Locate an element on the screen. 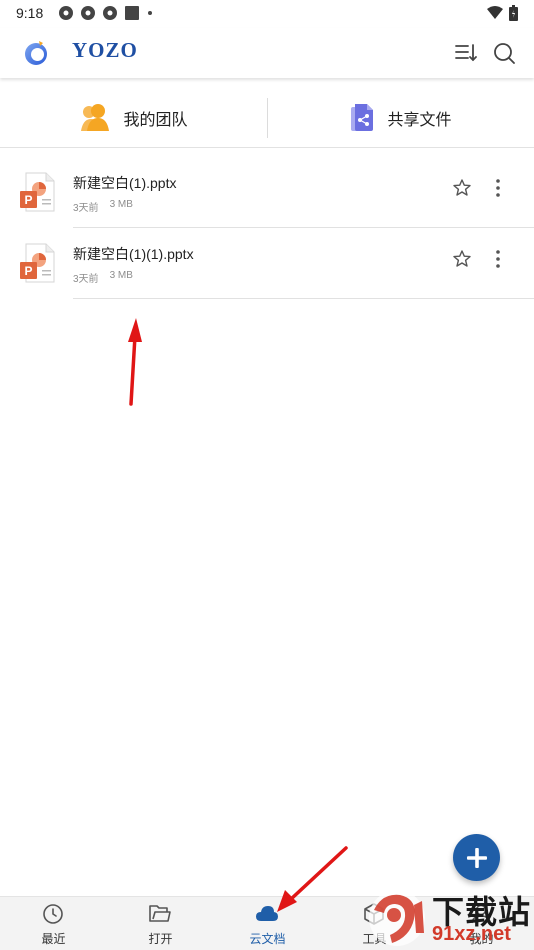  app-title: YOZO is located at coordinates (105, 50).